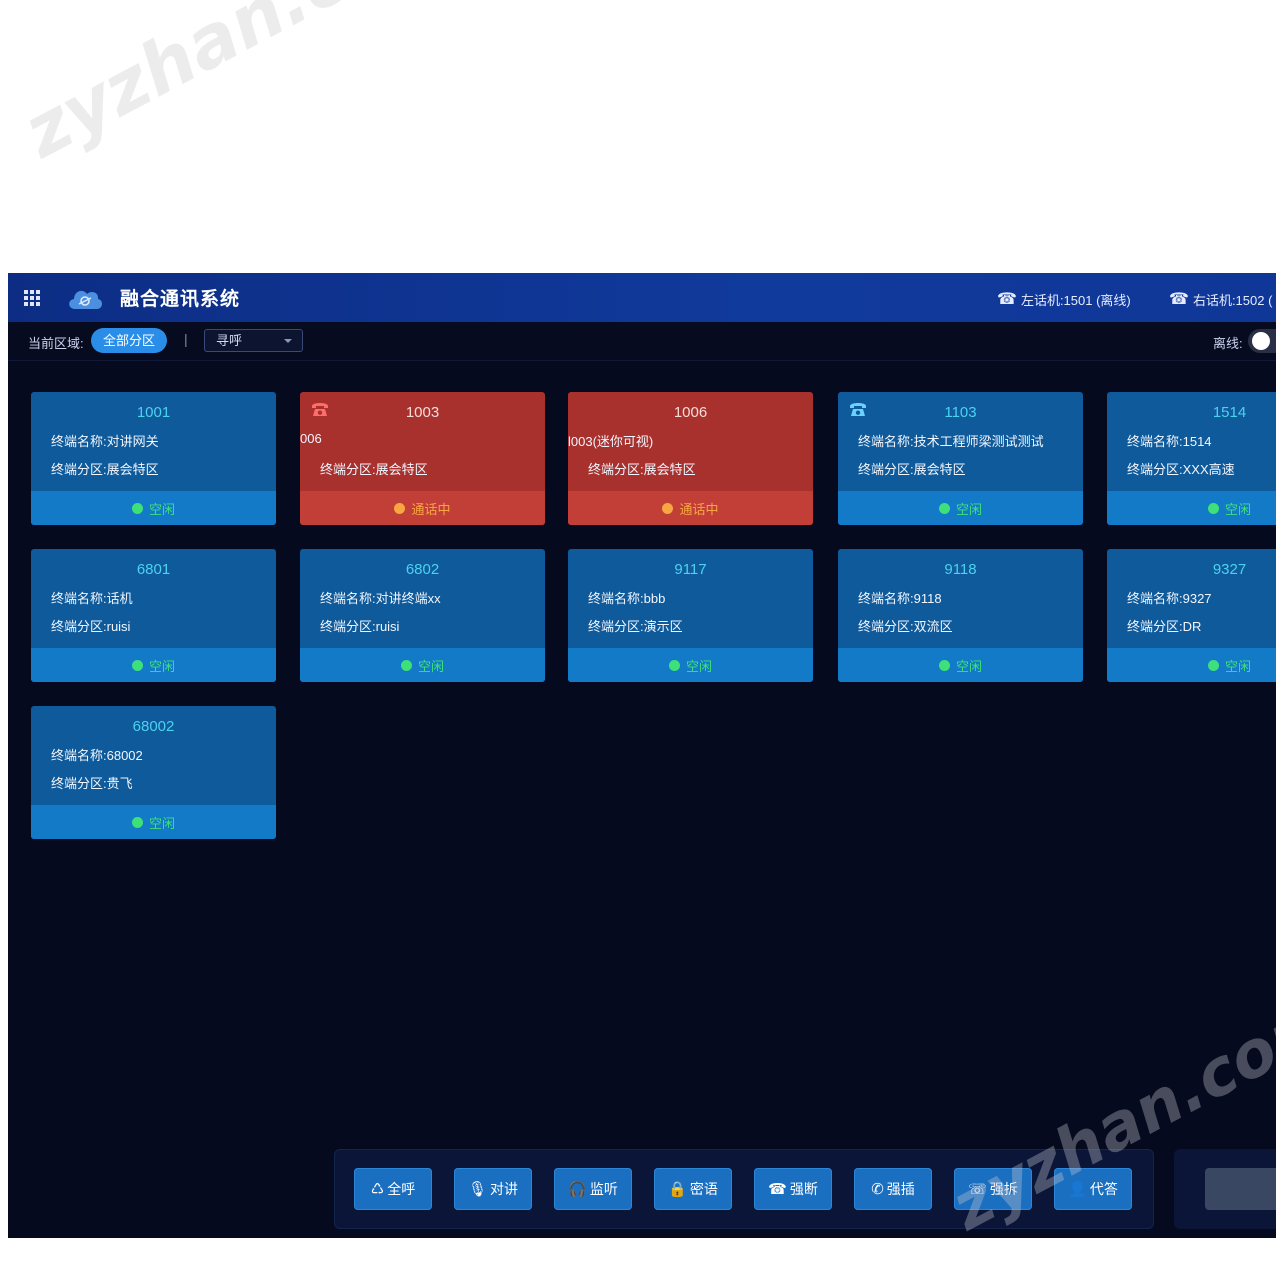 Image resolution: width=1276 pixels, height=1276 pixels. What do you see at coordinates (477, 1189) in the screenshot?
I see `microphone-icon: 🎙` at bounding box center [477, 1189].